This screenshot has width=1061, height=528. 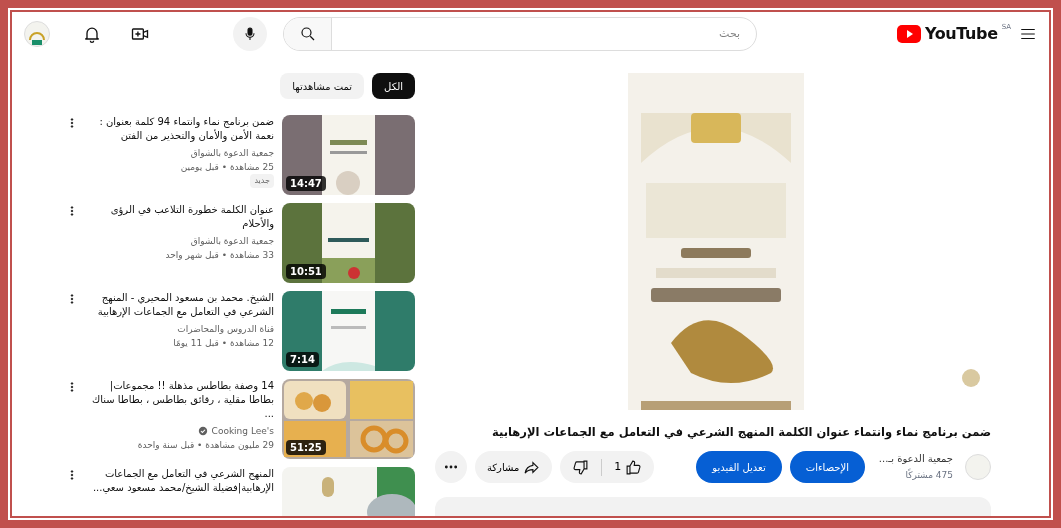 What do you see at coordinates (544, 34) in the screenshot?
I see `search-input: بحث` at bounding box center [544, 34].